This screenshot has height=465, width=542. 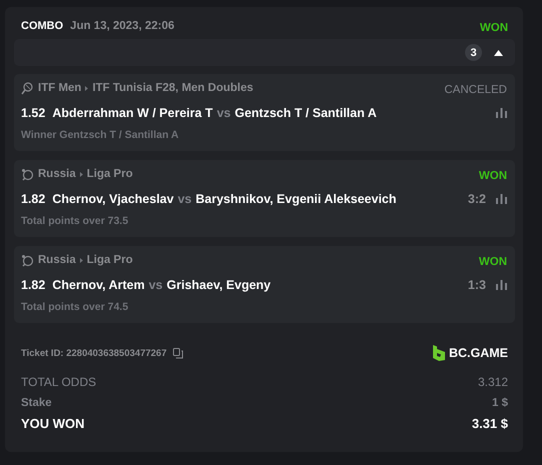 What do you see at coordinates (500, 402) in the screenshot?
I see `summary-value: 1 $` at bounding box center [500, 402].